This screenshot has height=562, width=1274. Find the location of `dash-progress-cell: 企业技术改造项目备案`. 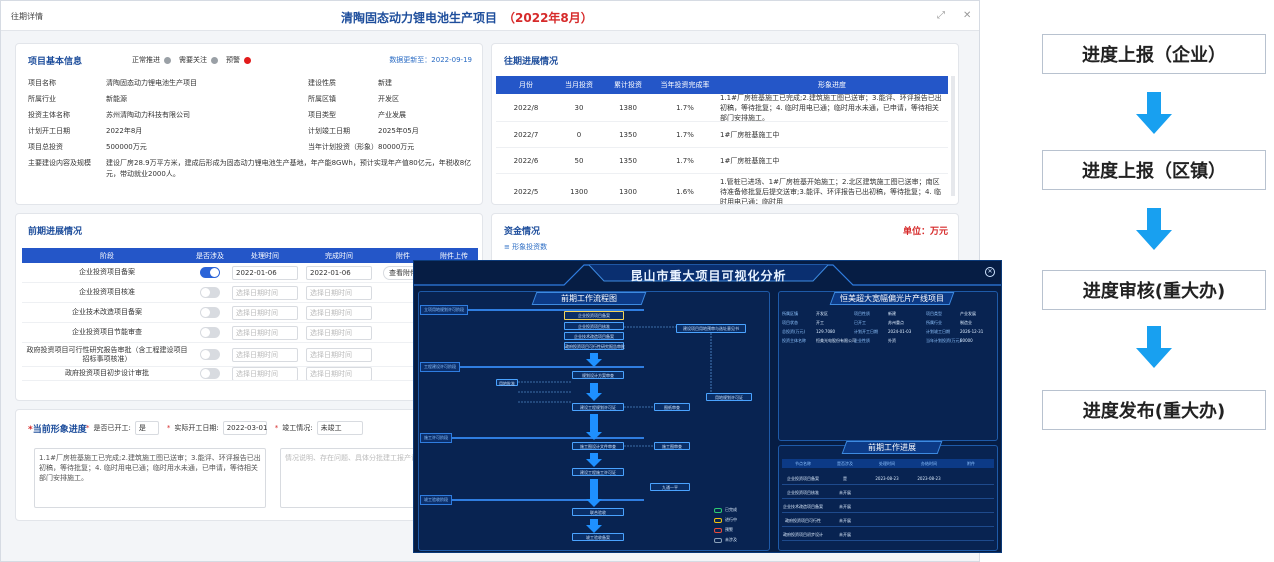

dash-progress-cell: 企业技术改造项目备案 is located at coordinates (803, 506).